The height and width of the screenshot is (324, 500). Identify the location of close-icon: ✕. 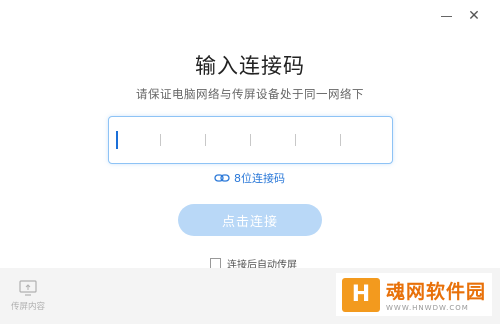
(474, 16).